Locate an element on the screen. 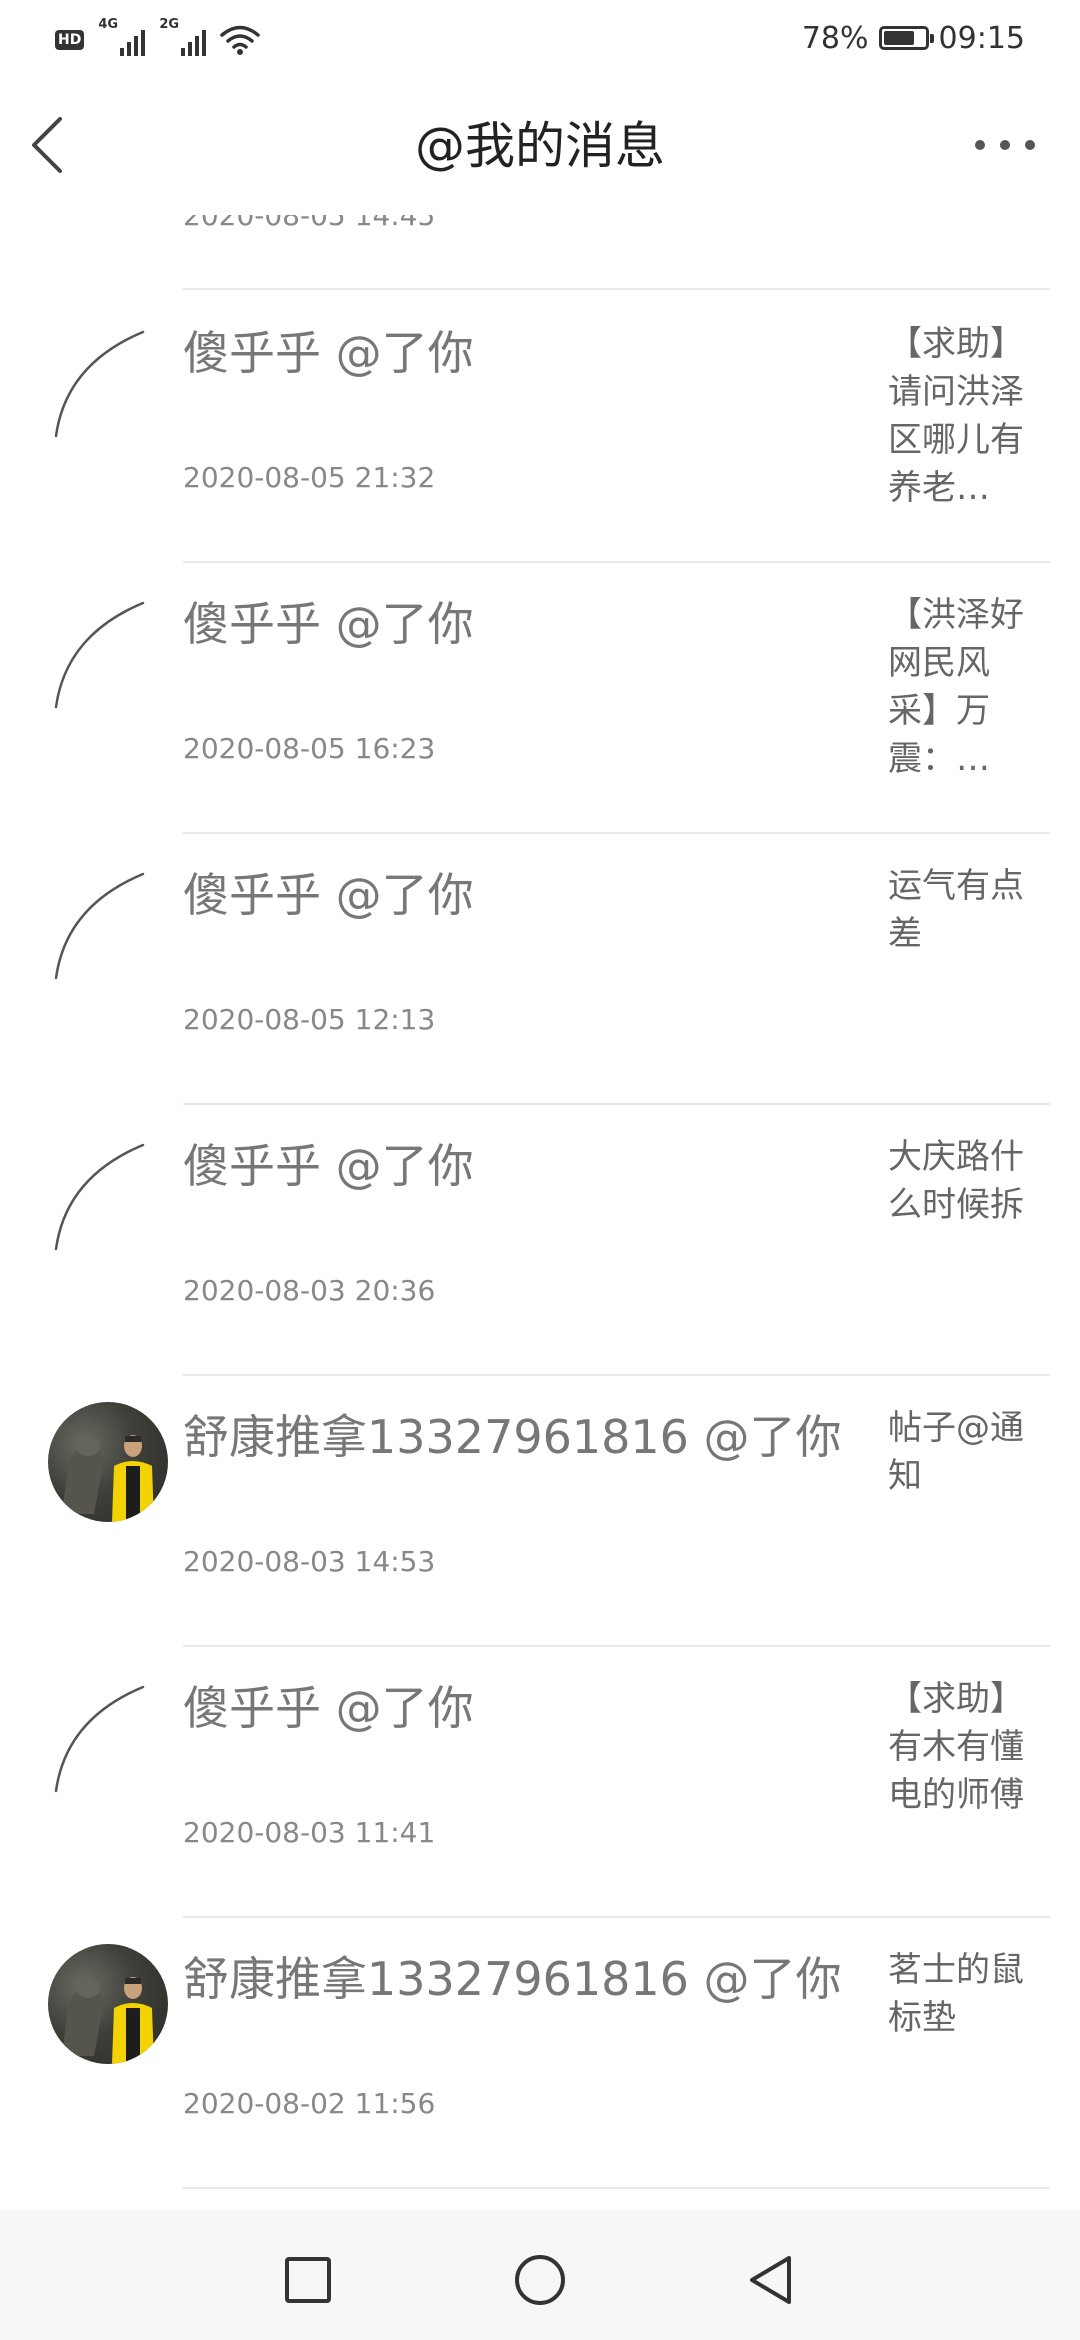 The image size is (1080, 2340). list-item: 傻乎乎 @了你 2020-08-03 11:41 【求助】有木有懂电的师傅 is located at coordinates (540, 1780).